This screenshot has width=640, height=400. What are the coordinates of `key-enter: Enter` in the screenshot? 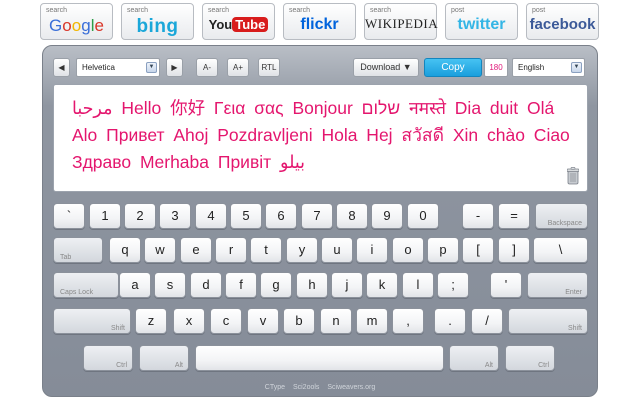 It's located at (557, 285).